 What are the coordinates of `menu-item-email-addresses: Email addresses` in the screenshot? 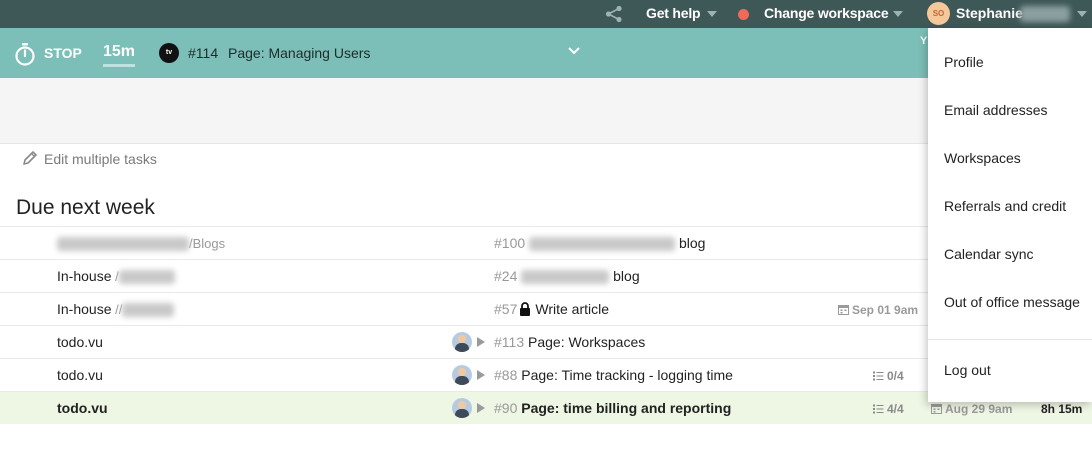 It's located at (996, 110).